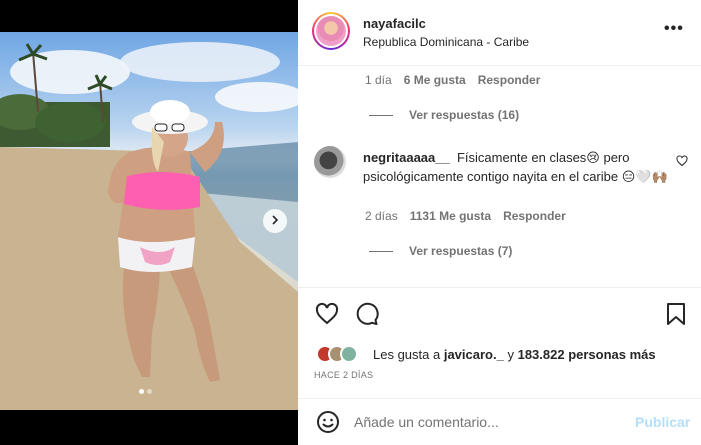  What do you see at coordinates (450, 216) in the screenshot?
I see `comment-likes: 1131 Me gusta` at bounding box center [450, 216].